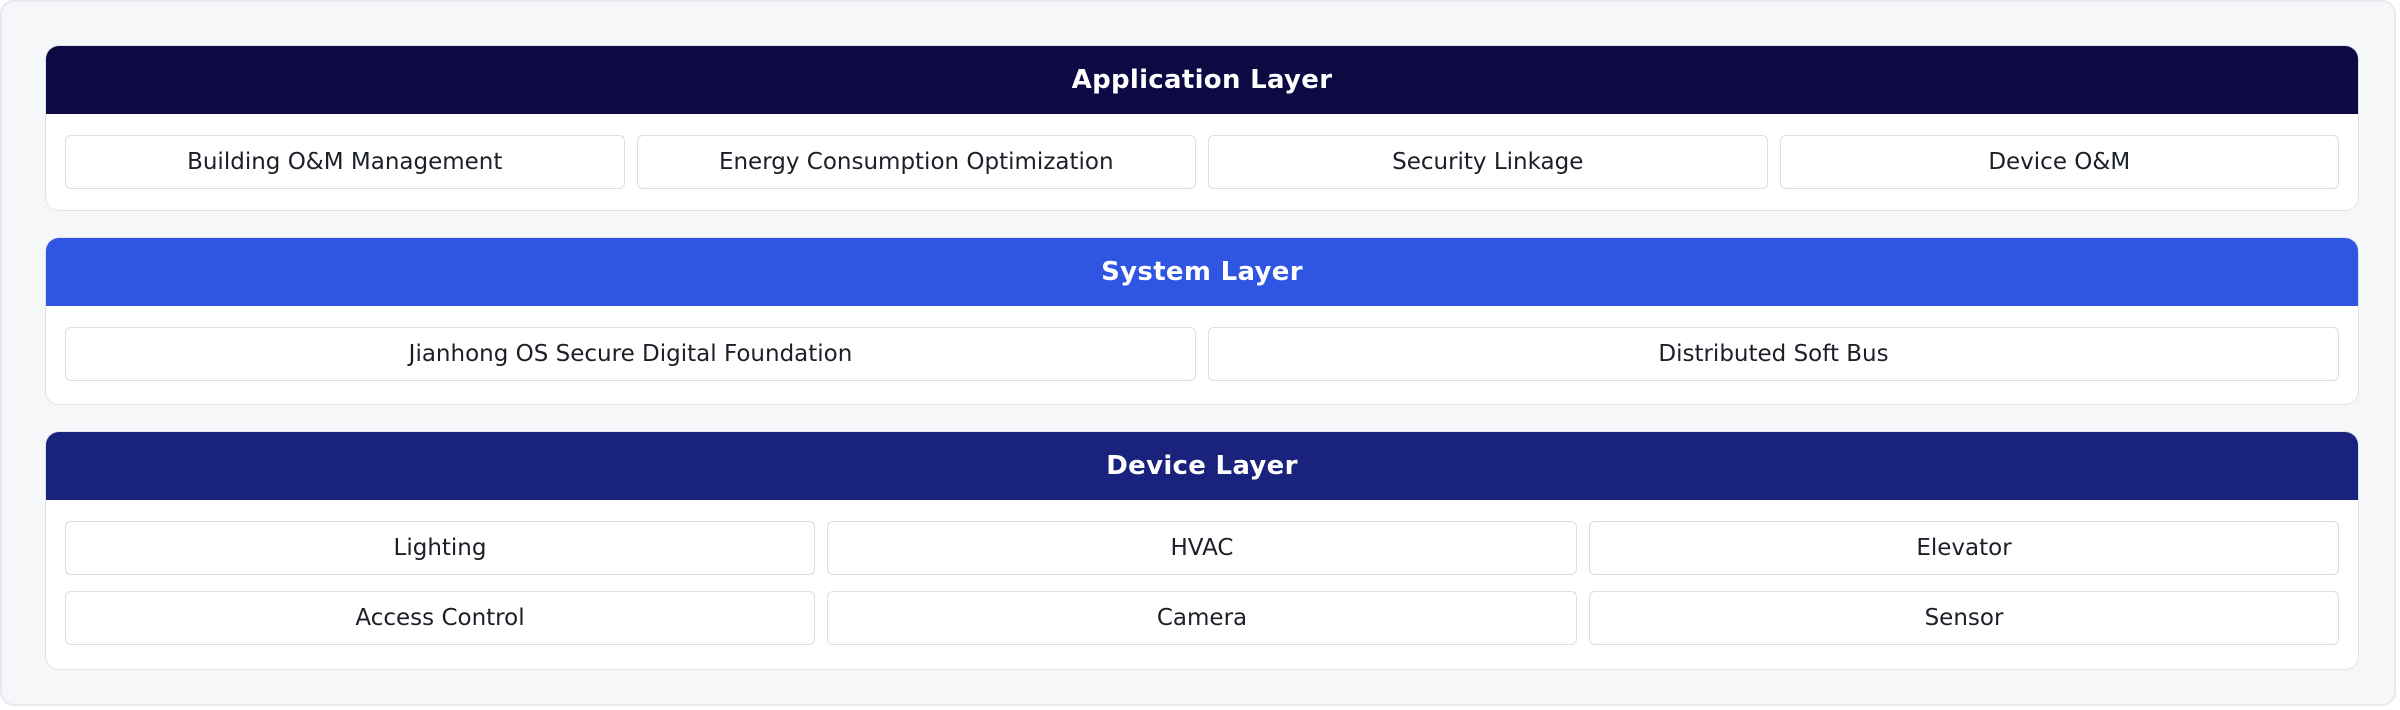 Image resolution: width=2400 pixels, height=710 pixels. What do you see at coordinates (1488, 162) in the screenshot?
I see `security-linkage-box: Security Linkage` at bounding box center [1488, 162].